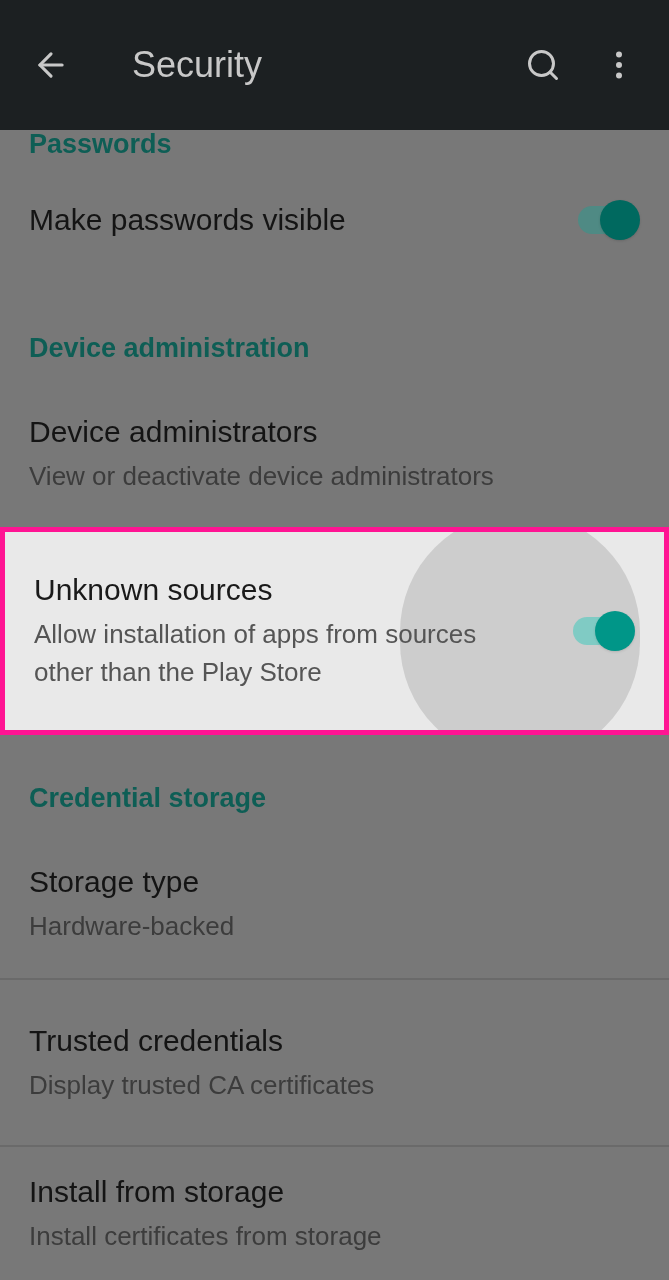  What do you see at coordinates (154, 590) in the screenshot?
I see `row-title: Unknown sources` at bounding box center [154, 590].